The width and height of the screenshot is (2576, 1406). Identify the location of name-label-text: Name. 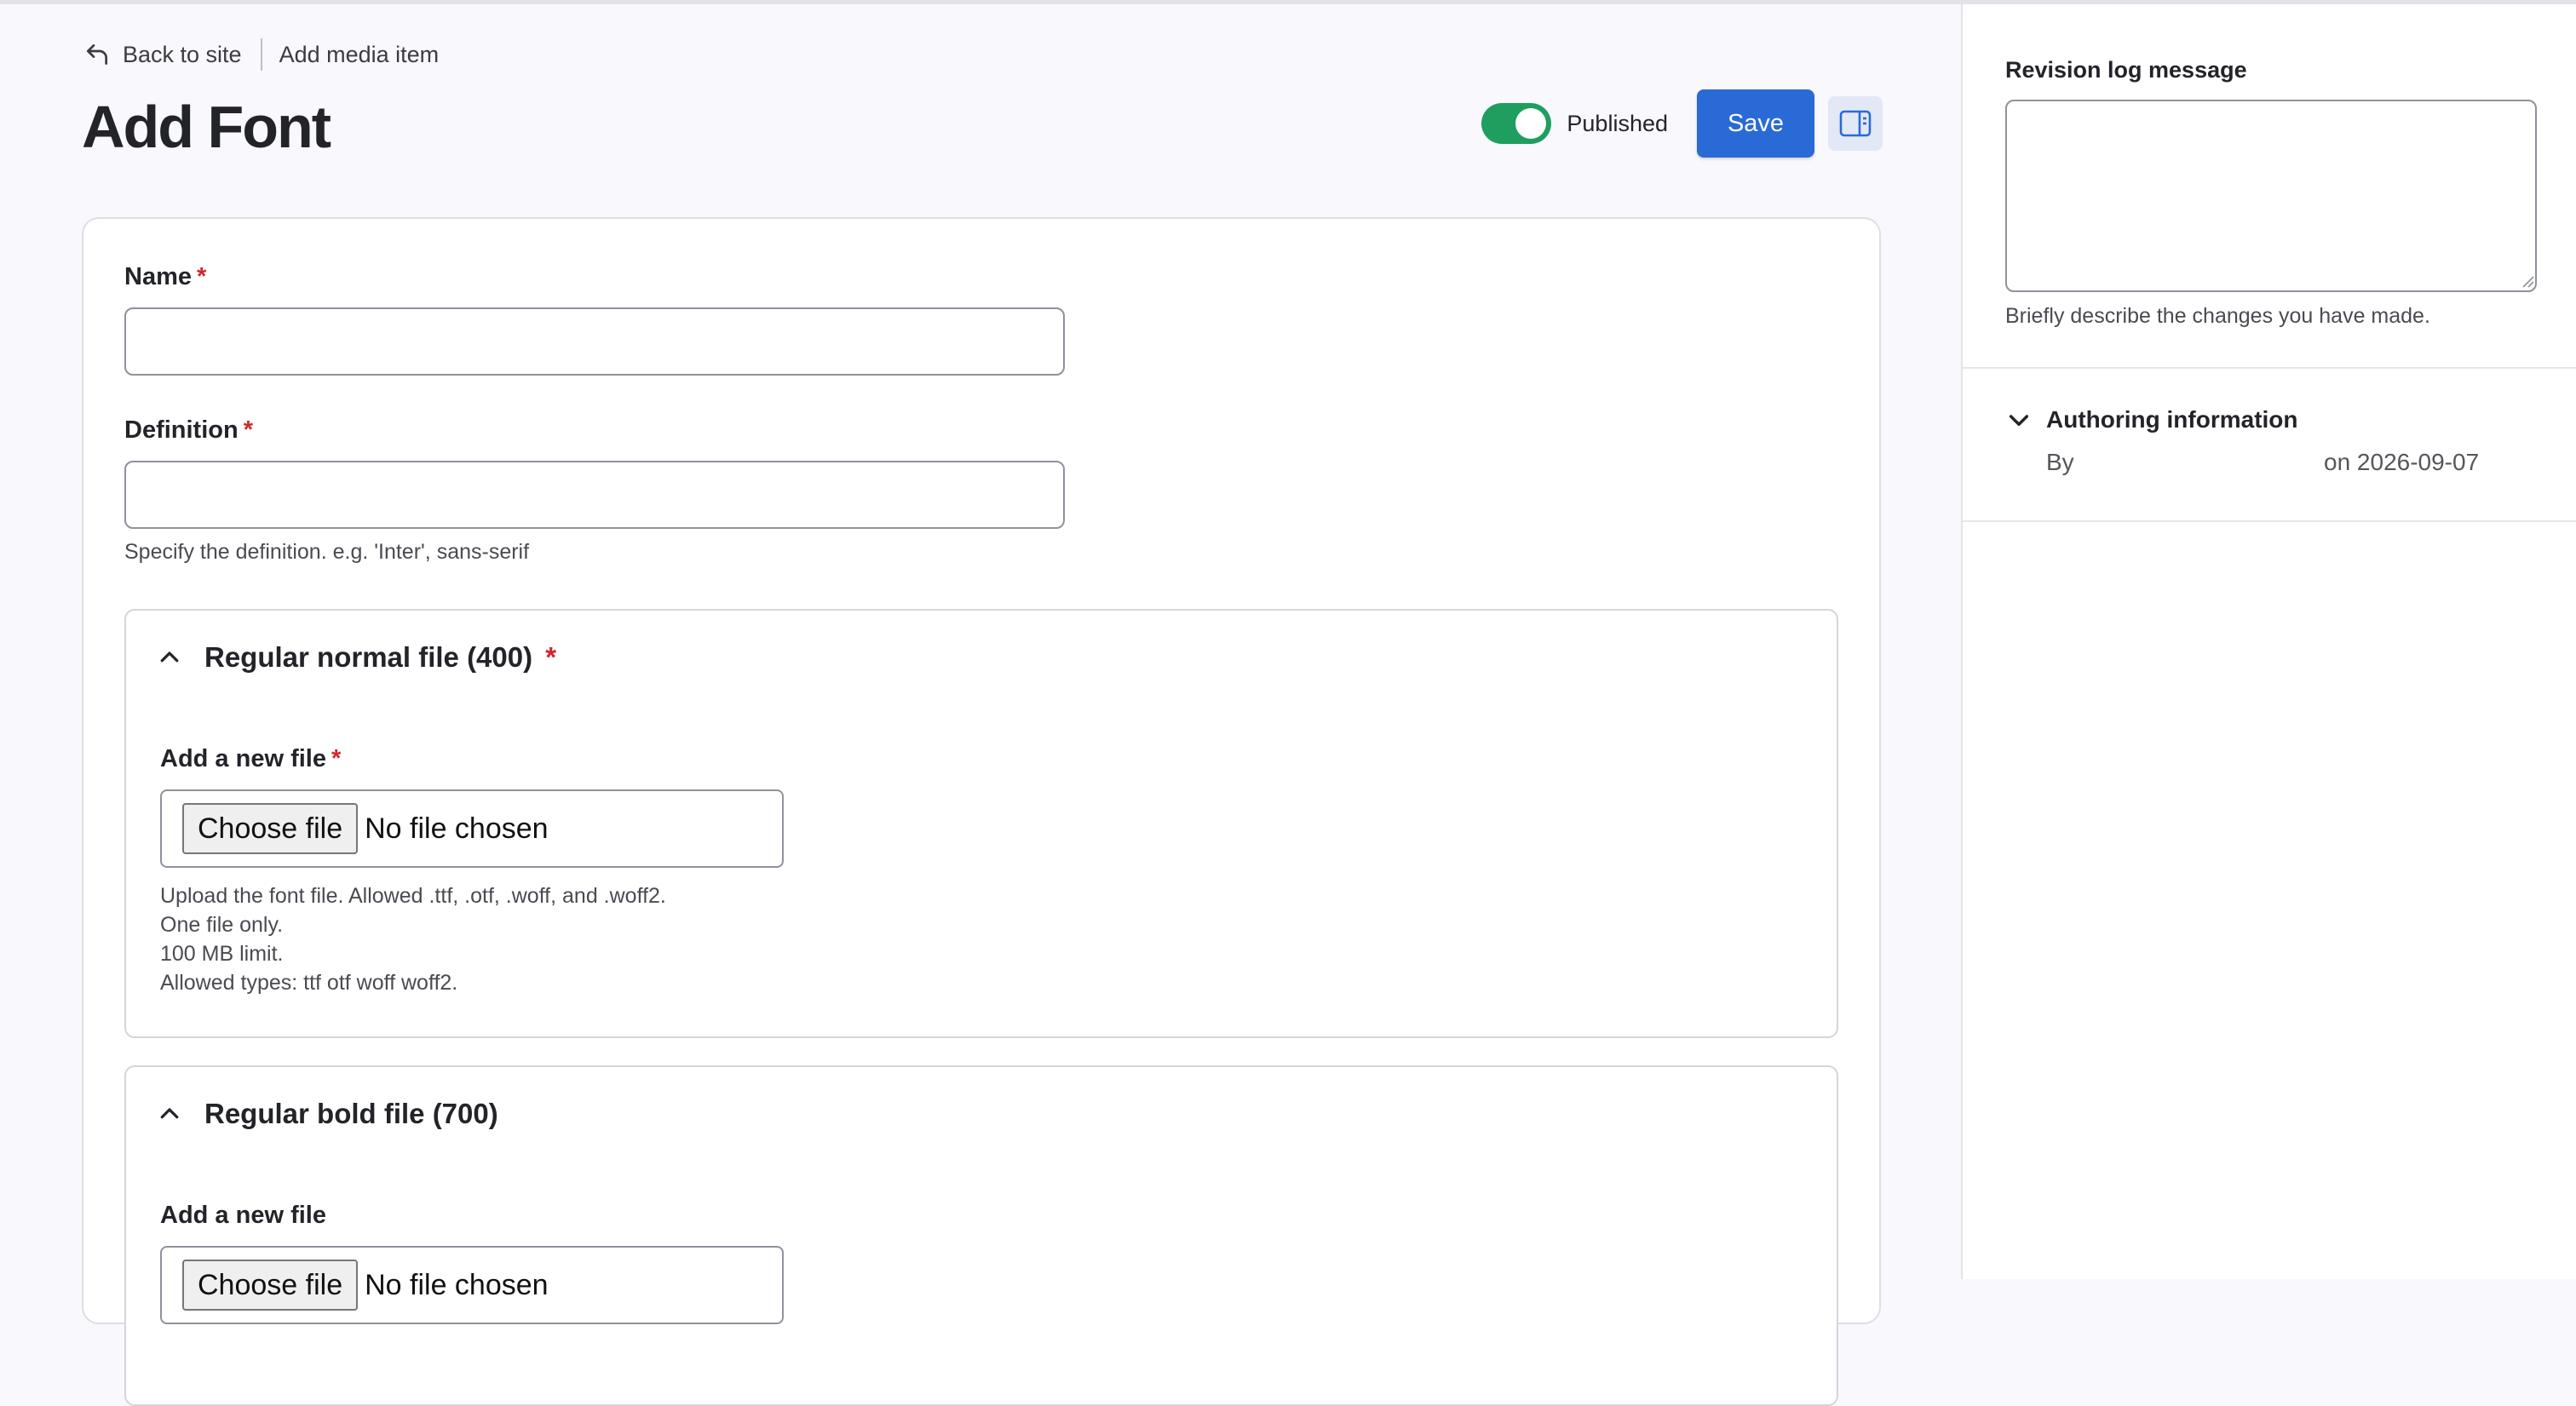
(158, 276).